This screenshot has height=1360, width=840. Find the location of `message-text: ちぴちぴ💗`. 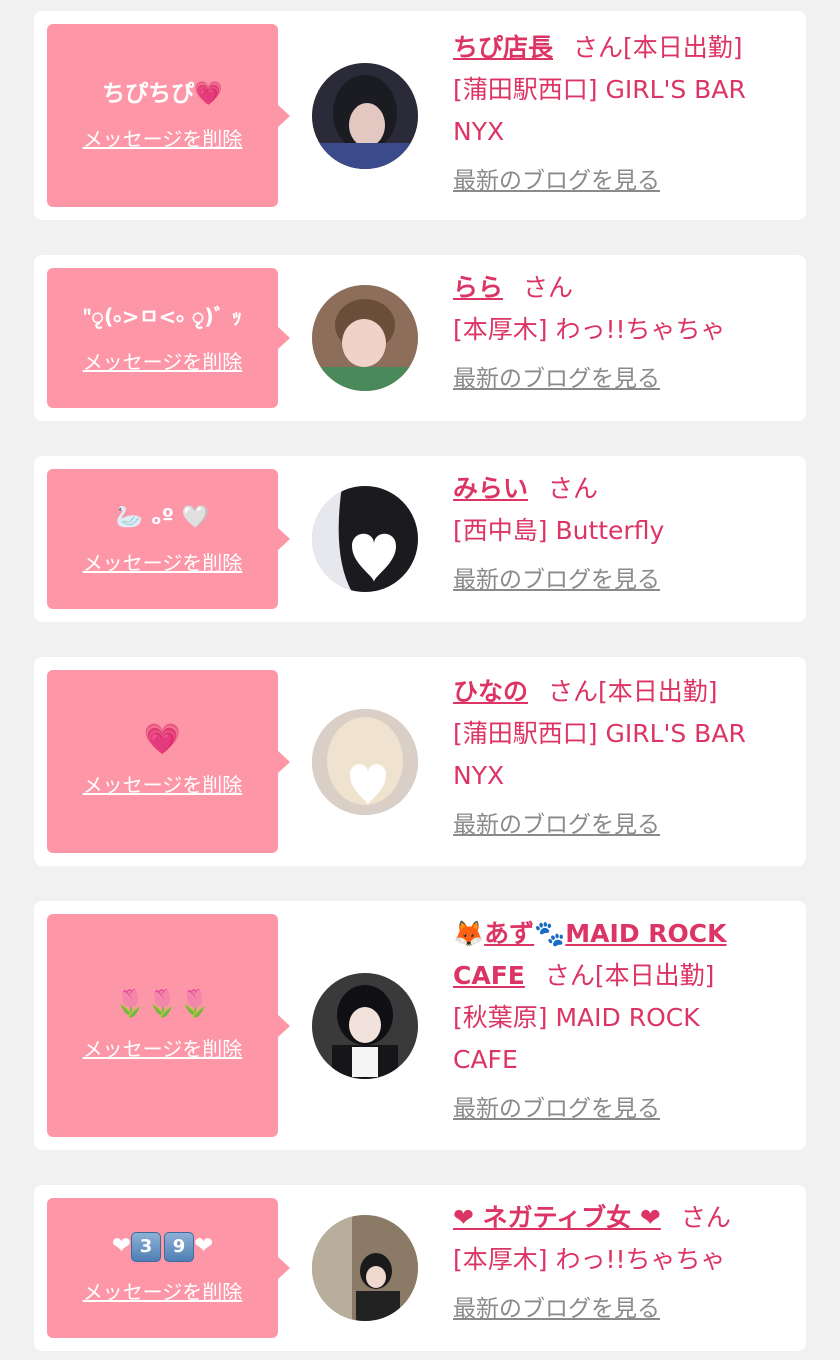

message-text: ちぴちぴ💗 is located at coordinates (162, 94).